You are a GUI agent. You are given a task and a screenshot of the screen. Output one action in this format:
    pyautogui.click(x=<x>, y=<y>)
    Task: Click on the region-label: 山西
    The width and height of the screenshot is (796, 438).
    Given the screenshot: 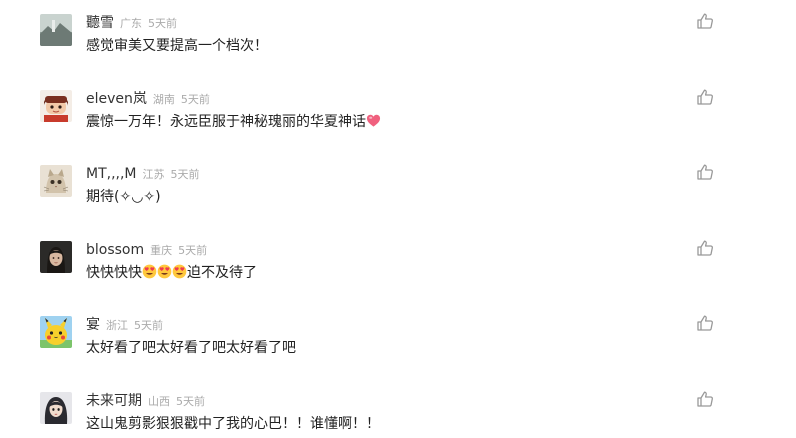 What is the action you would take?
    pyautogui.click(x=159, y=401)
    